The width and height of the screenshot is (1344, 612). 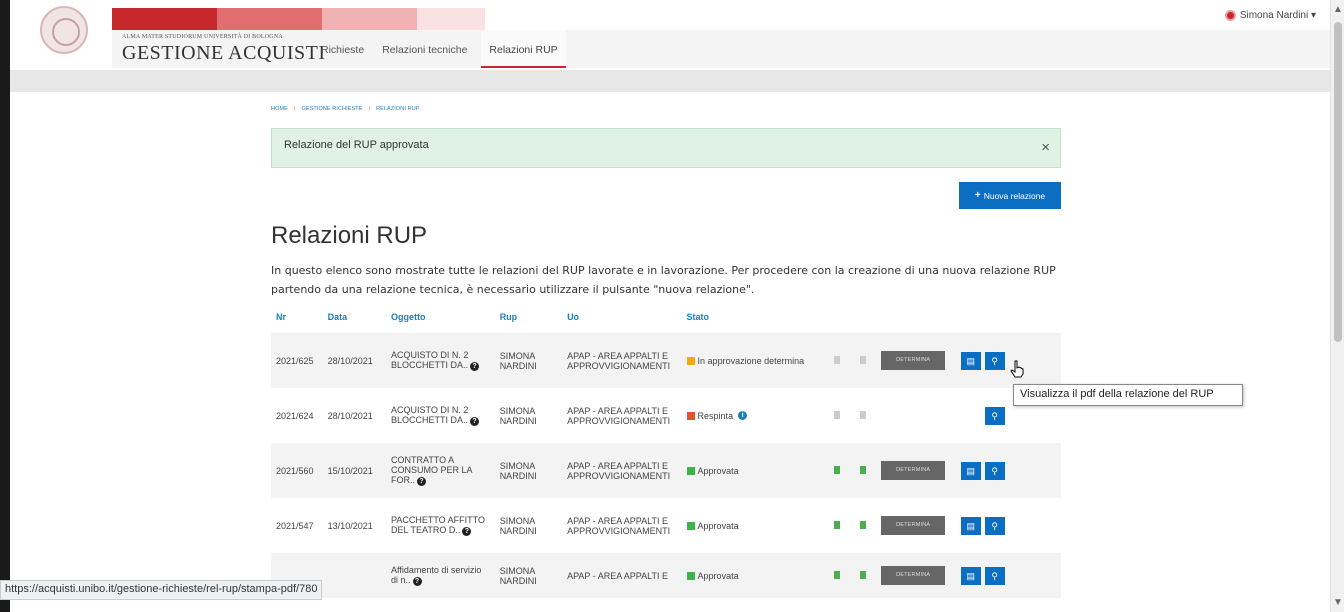 What do you see at coordinates (916, 415) in the screenshot?
I see `cell-determina-empty` at bounding box center [916, 415].